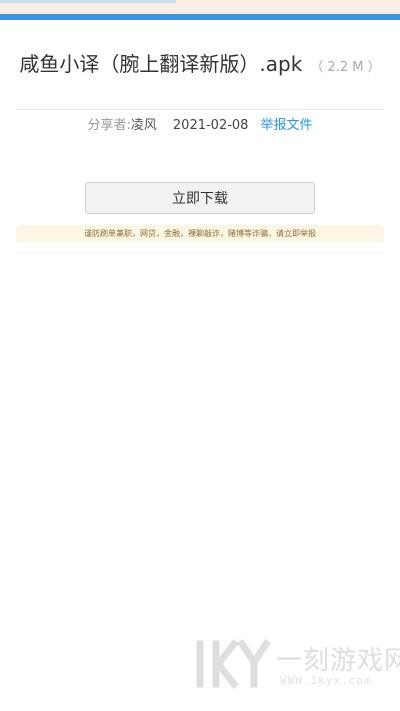  What do you see at coordinates (88, 1) in the screenshot?
I see `top-strip-highlight` at bounding box center [88, 1].